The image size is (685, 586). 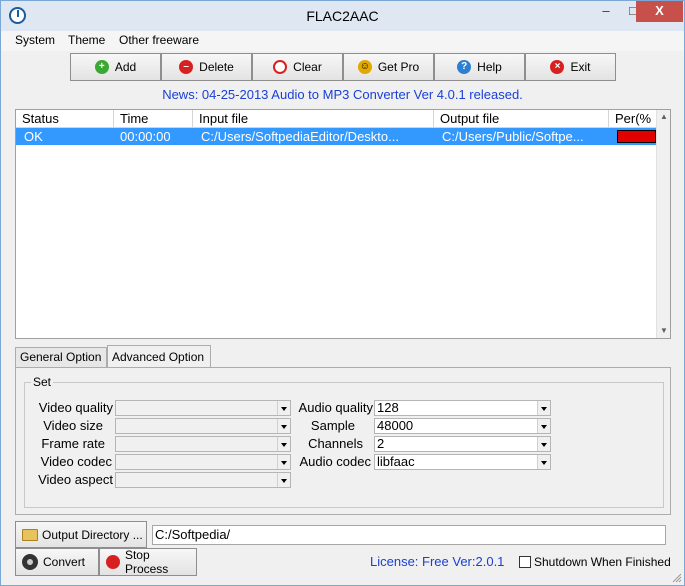 What do you see at coordinates (30, 562) in the screenshot?
I see `film-reel-icon` at bounding box center [30, 562].